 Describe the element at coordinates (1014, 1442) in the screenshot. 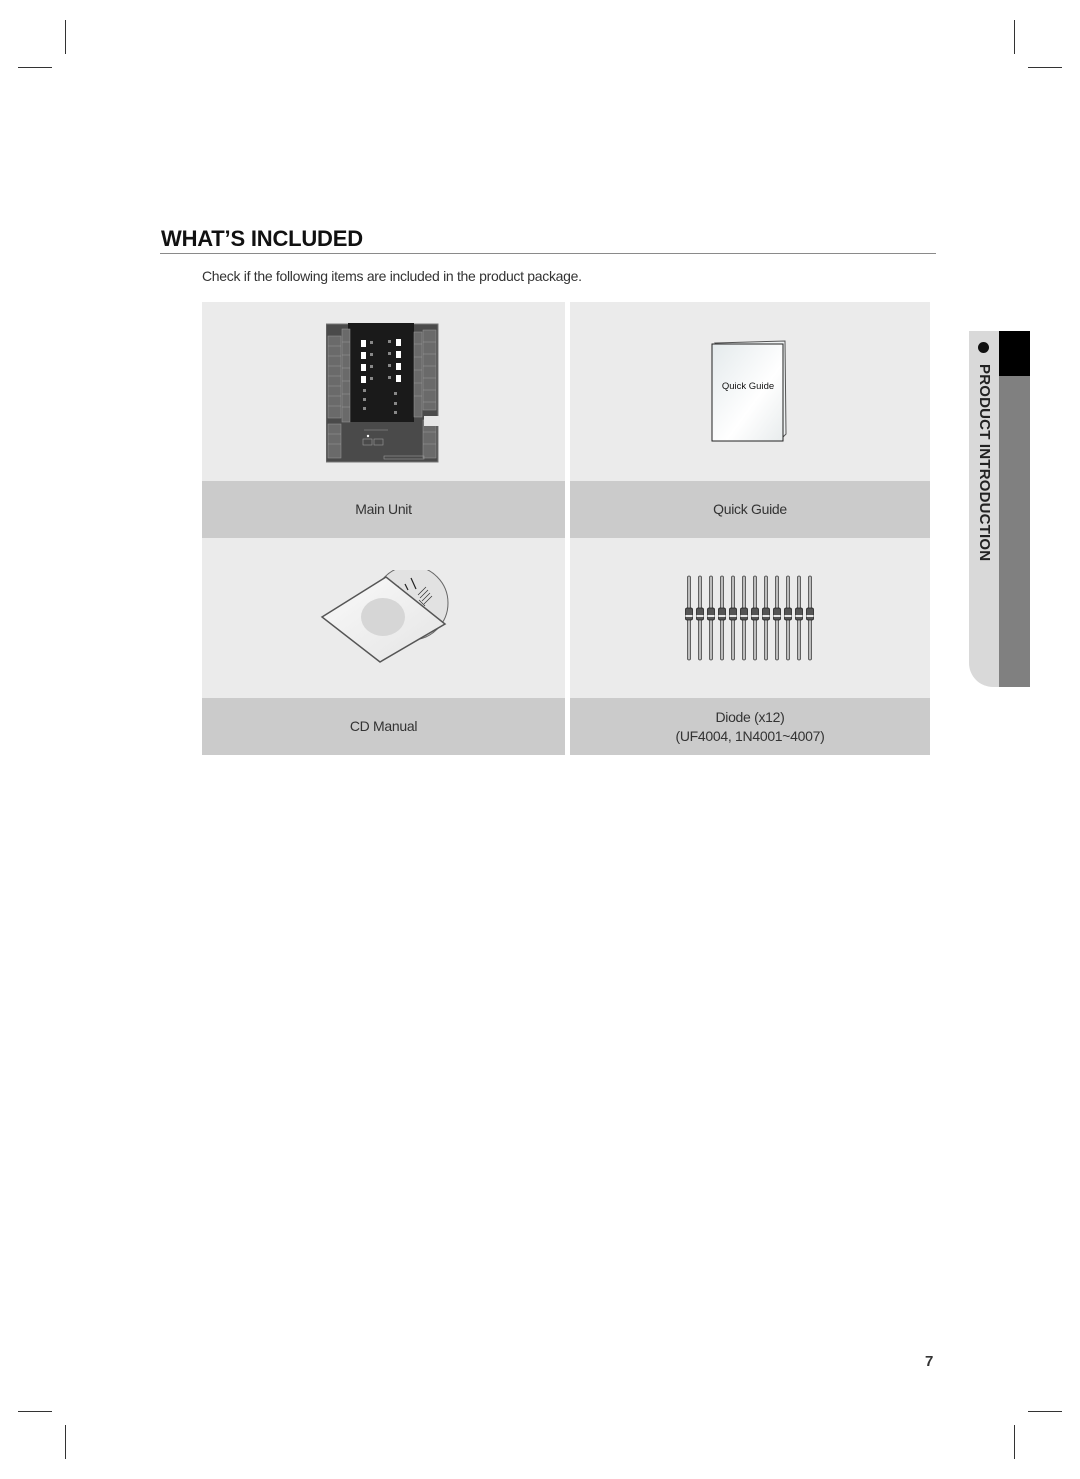

I see `crop-mark-bottom-right-v` at that location.